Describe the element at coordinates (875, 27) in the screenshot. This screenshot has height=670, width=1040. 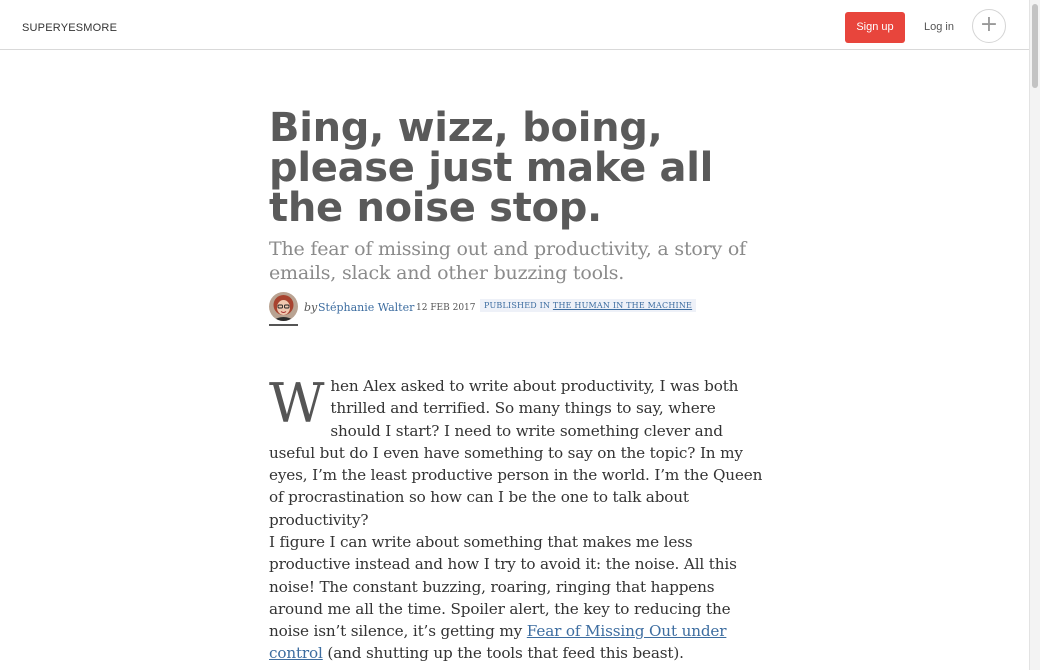
I see `signup-button: Sign up` at that location.